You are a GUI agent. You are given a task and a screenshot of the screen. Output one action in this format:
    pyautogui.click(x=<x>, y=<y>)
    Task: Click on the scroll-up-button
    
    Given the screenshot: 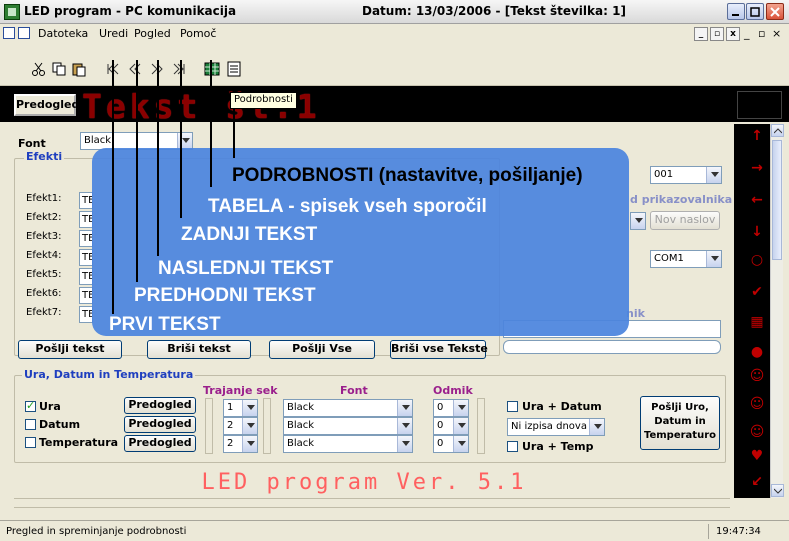 What is the action you would take?
    pyautogui.click(x=777, y=130)
    